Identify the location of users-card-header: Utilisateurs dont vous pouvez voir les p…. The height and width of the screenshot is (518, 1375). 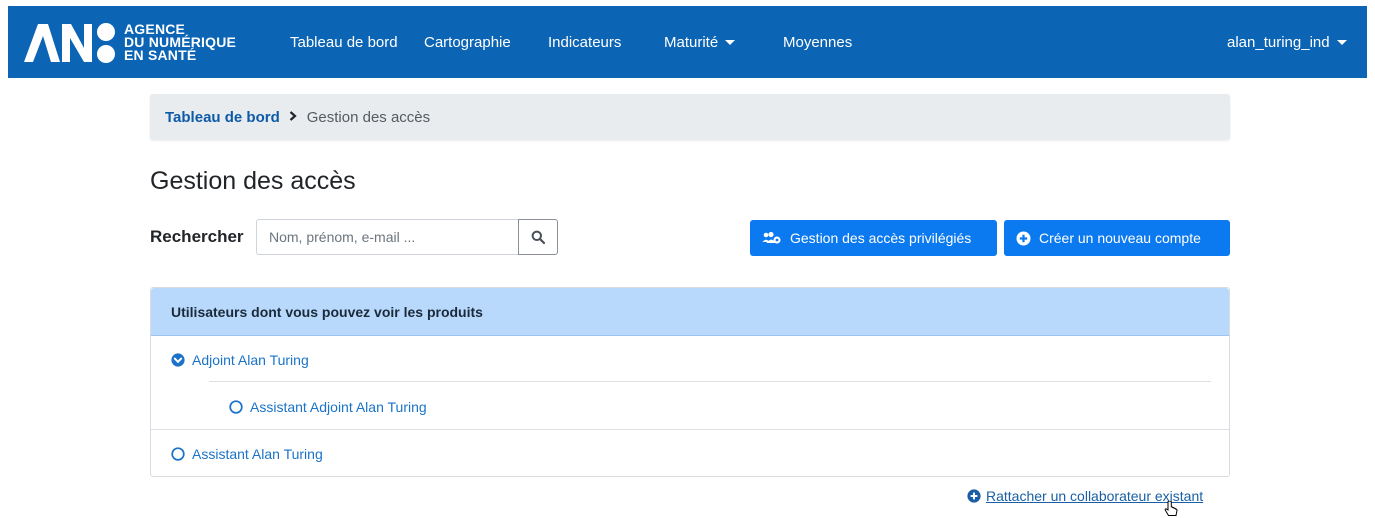
(690, 312).